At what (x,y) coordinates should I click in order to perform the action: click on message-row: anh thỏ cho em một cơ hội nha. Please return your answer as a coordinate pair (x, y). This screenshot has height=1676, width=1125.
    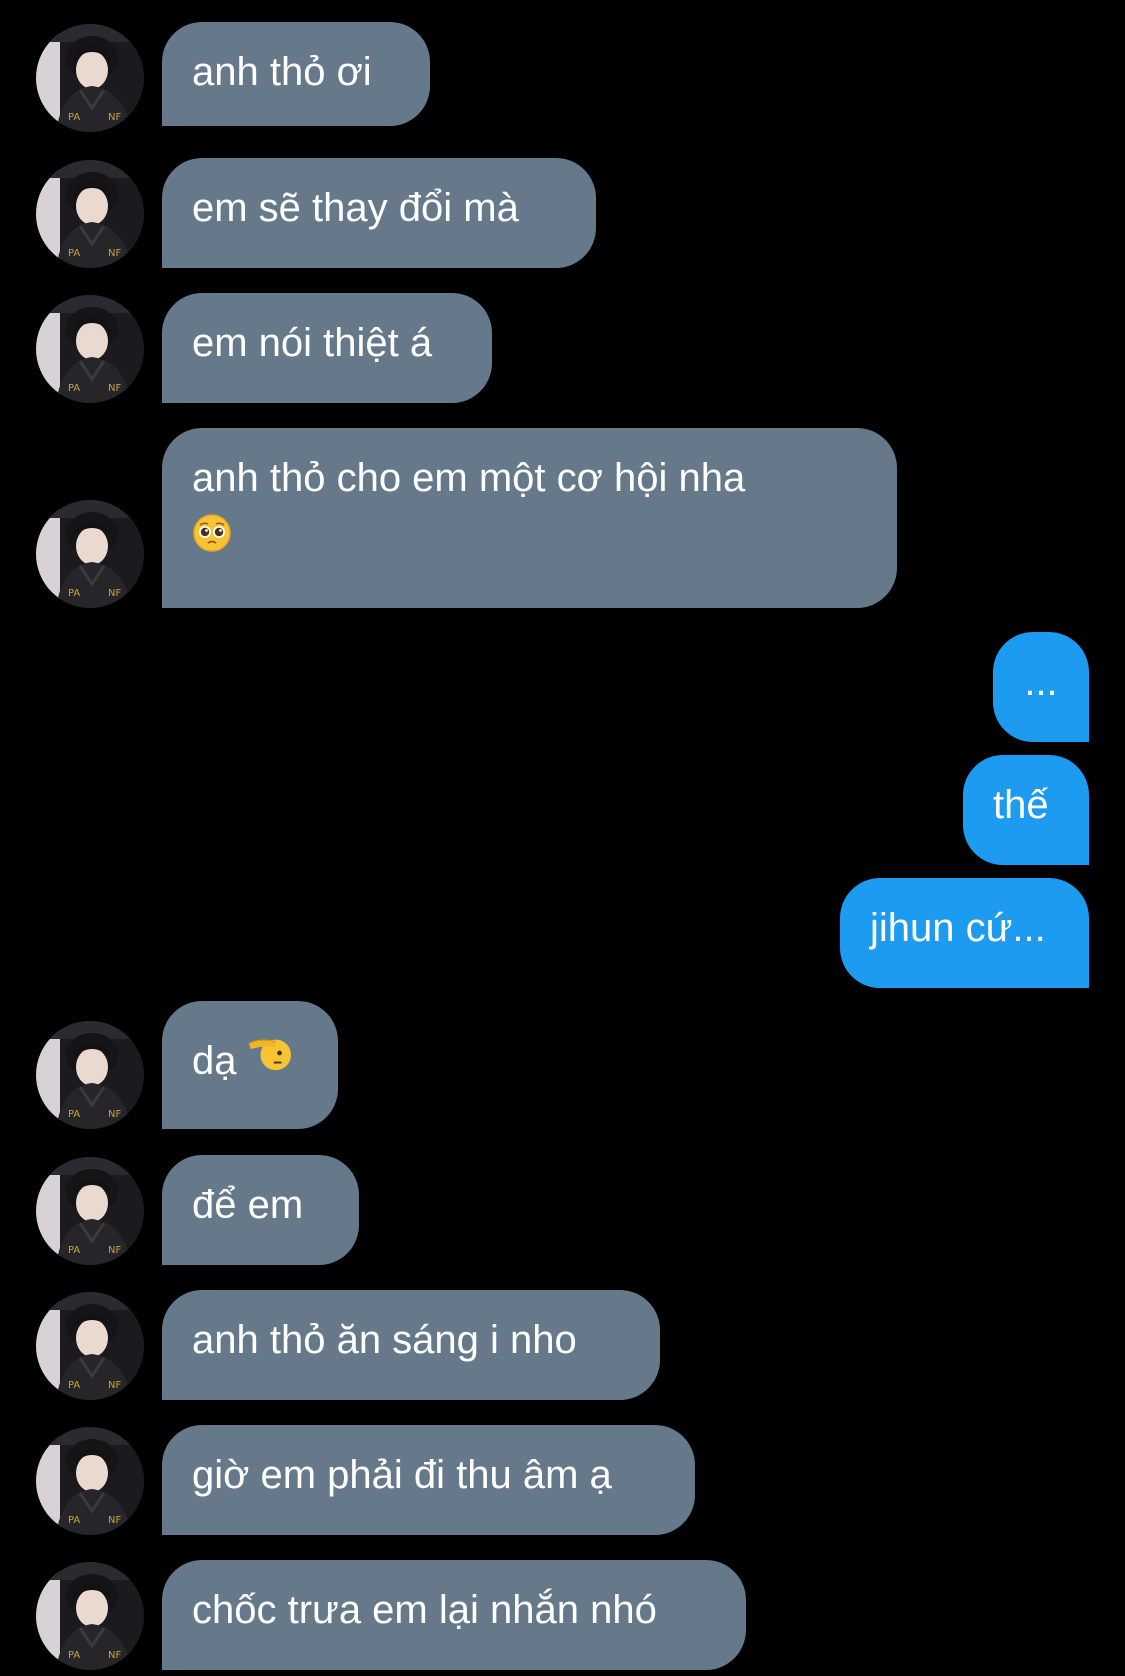
    Looking at the image, I should click on (562, 518).